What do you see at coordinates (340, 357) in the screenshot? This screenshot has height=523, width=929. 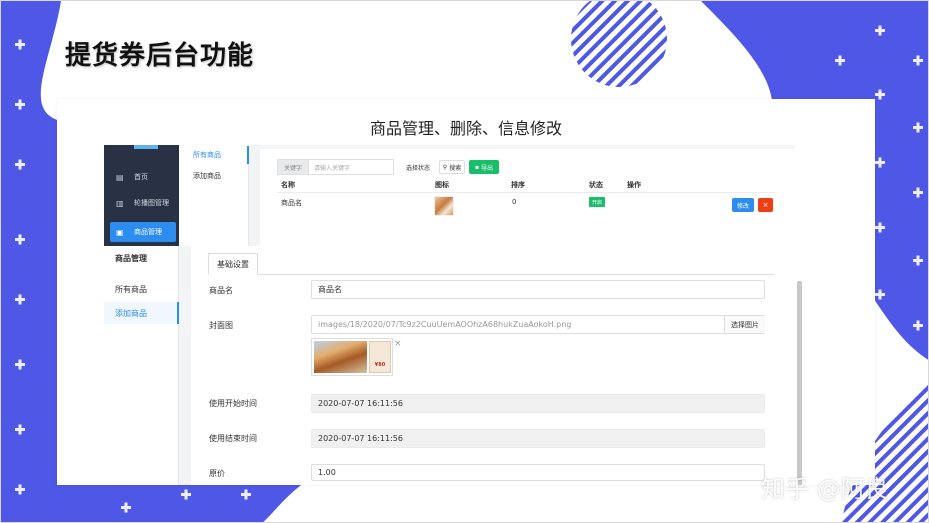 I see `cover-image` at bounding box center [340, 357].